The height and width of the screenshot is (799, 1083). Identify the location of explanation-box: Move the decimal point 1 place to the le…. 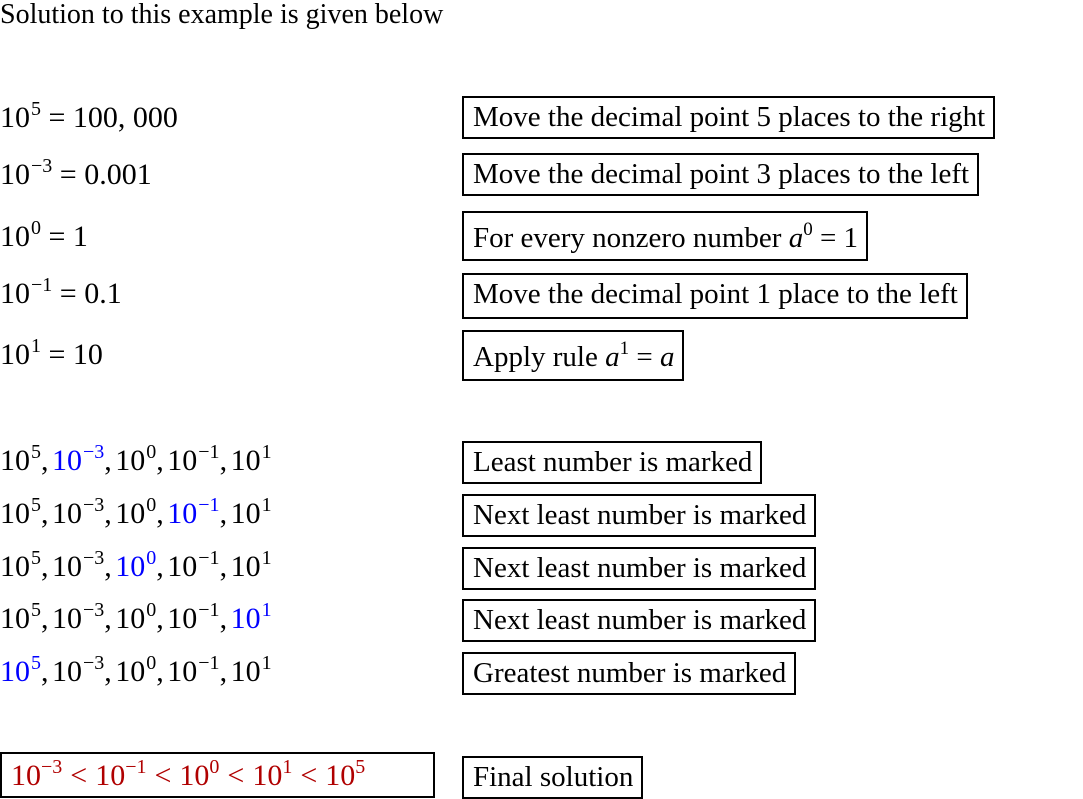
(715, 296).